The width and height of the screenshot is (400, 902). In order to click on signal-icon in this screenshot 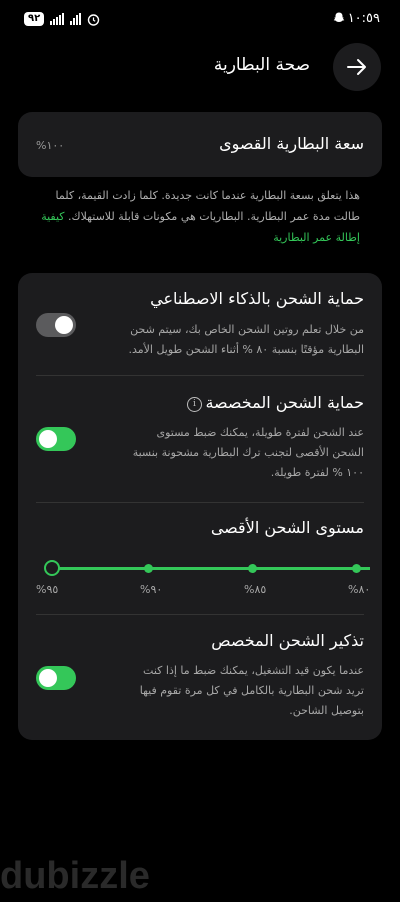, I will do `click(57, 19)`.